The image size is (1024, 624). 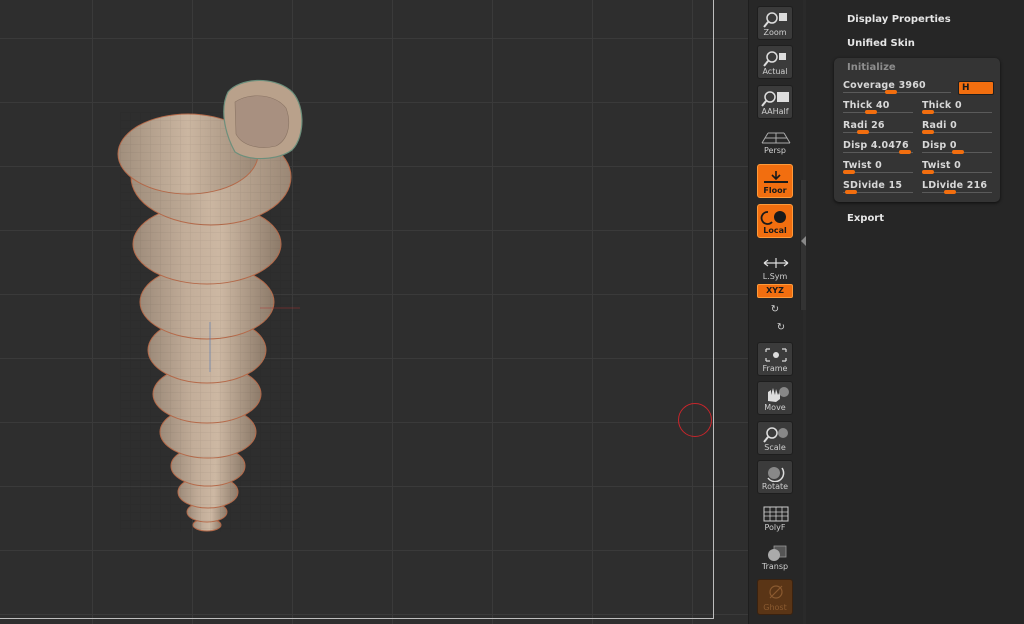 What do you see at coordinates (879, 148) in the screenshot?
I see `disp-left-slider: Disp 4.0476` at bounding box center [879, 148].